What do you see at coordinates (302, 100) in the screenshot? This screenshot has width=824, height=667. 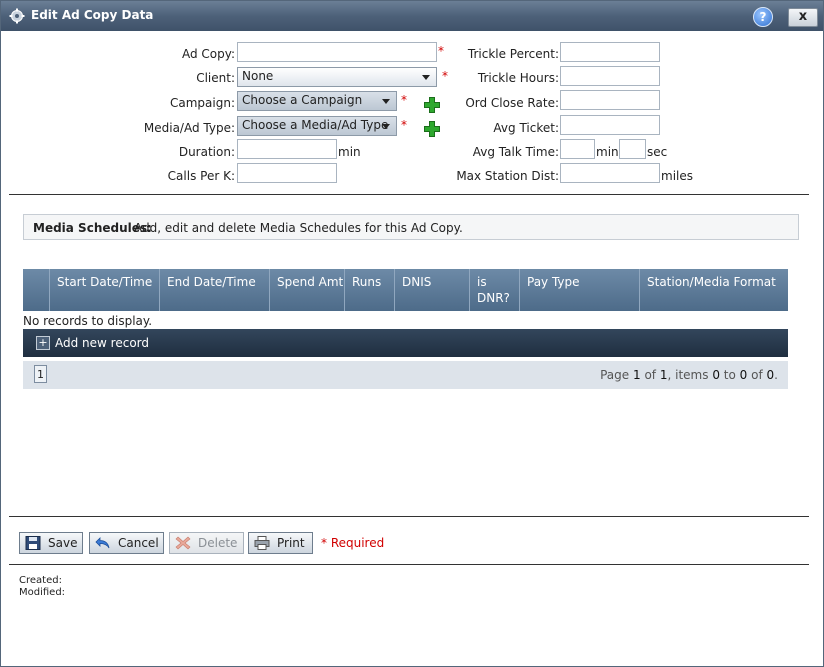 I see `campaign-selected-value: Choose a Campaign` at bounding box center [302, 100].